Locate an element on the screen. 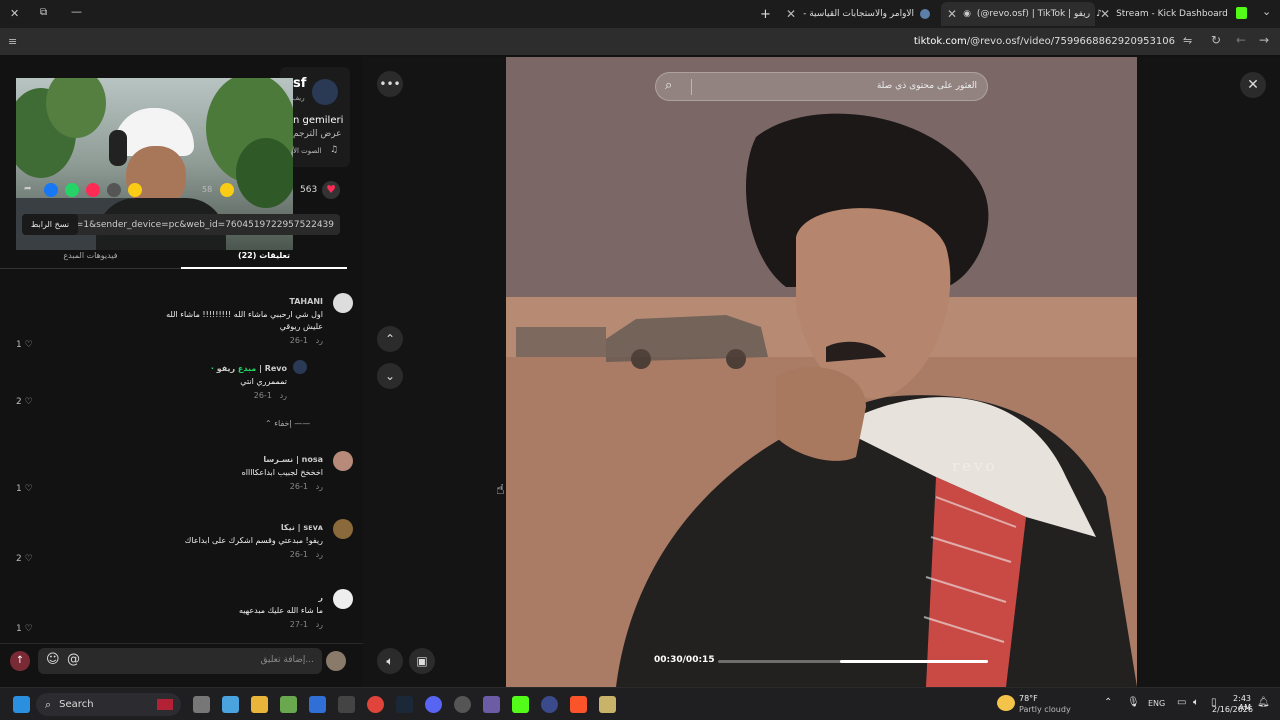 Image resolution: width=1280 pixels, height=720 pixels. facebook-icon is located at coordinates (51, 190).